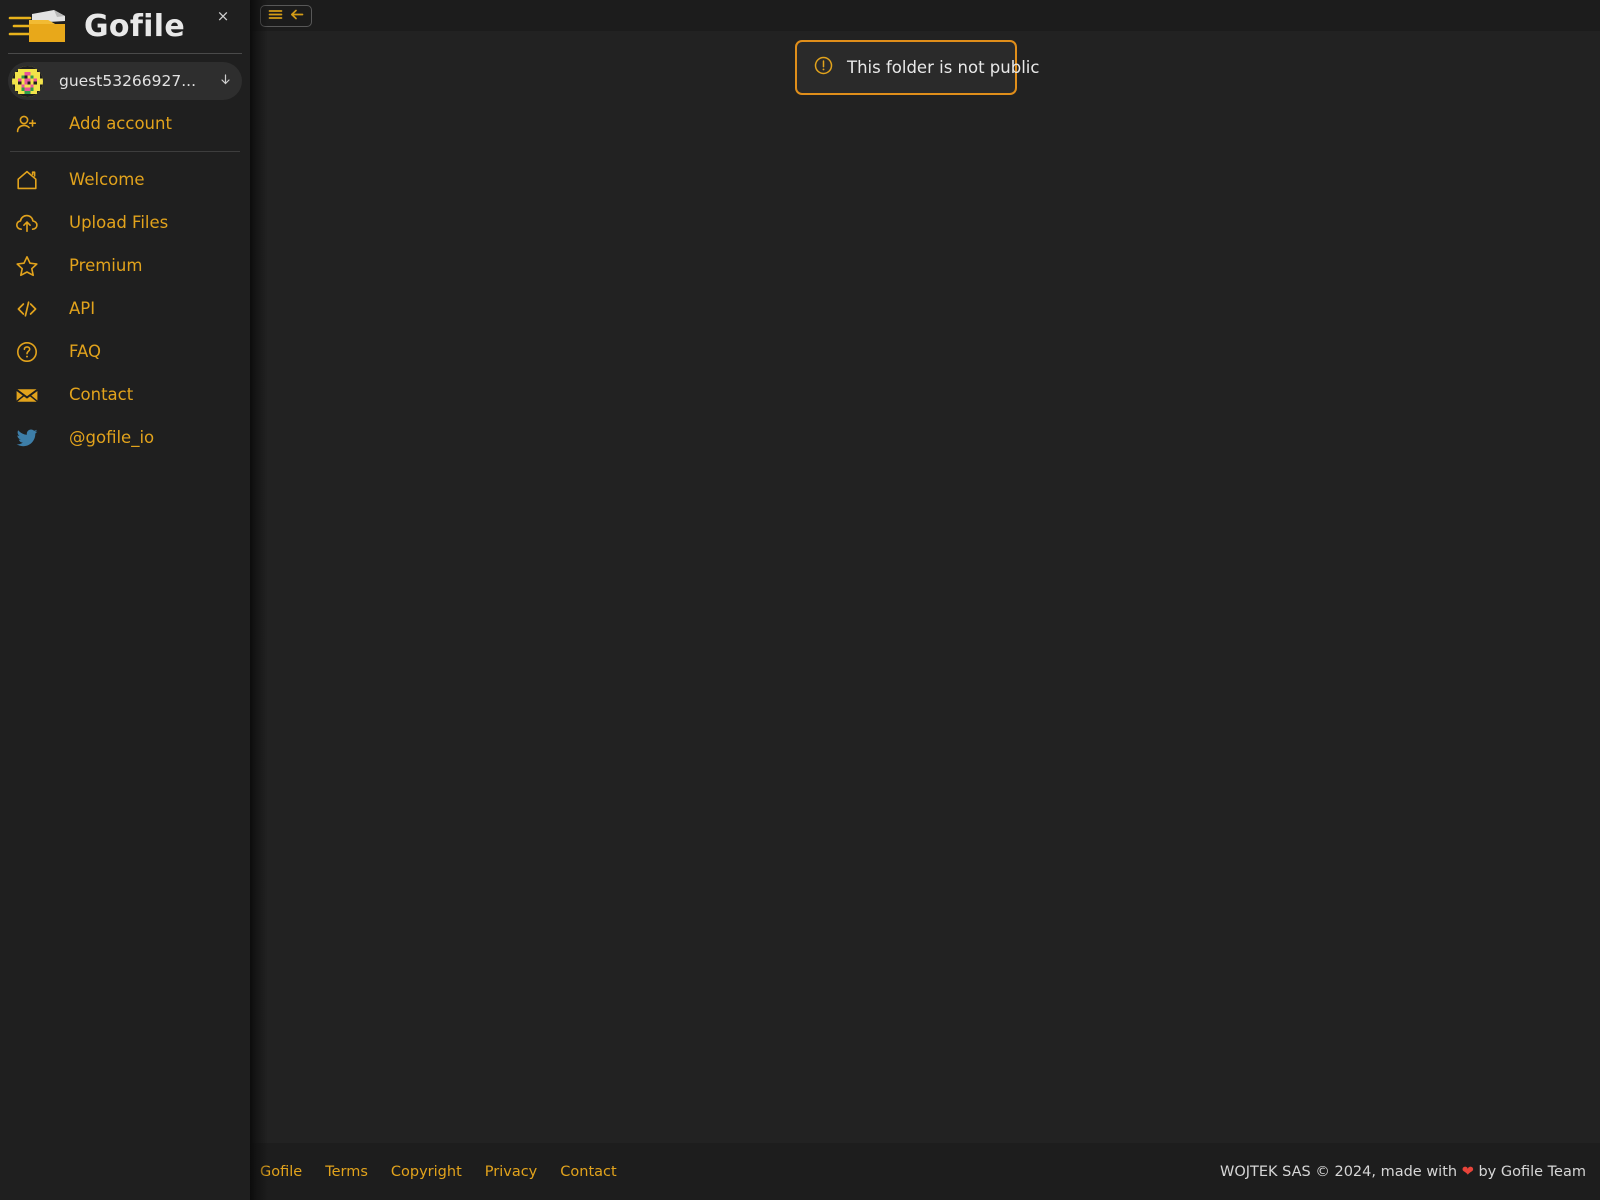  Describe the element at coordinates (223, 16) in the screenshot. I see `close-icon: ×` at that location.